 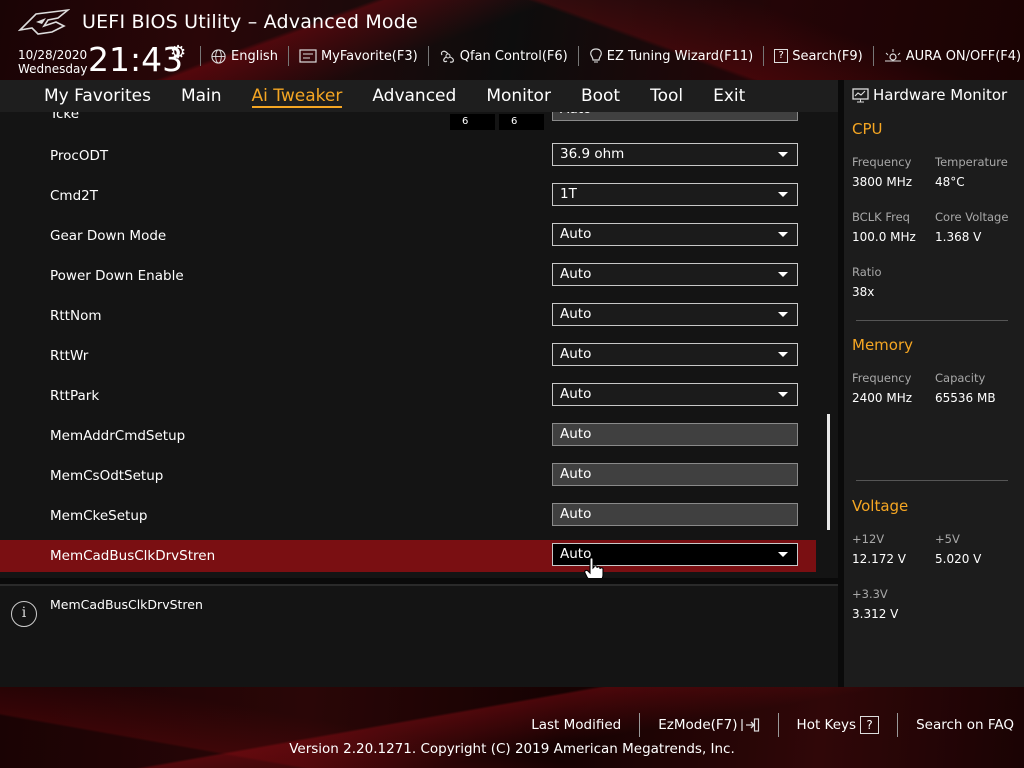 What do you see at coordinates (408, 516) in the screenshot?
I see `setting-row-memckesetup: MemCkeSetup Auto` at bounding box center [408, 516].